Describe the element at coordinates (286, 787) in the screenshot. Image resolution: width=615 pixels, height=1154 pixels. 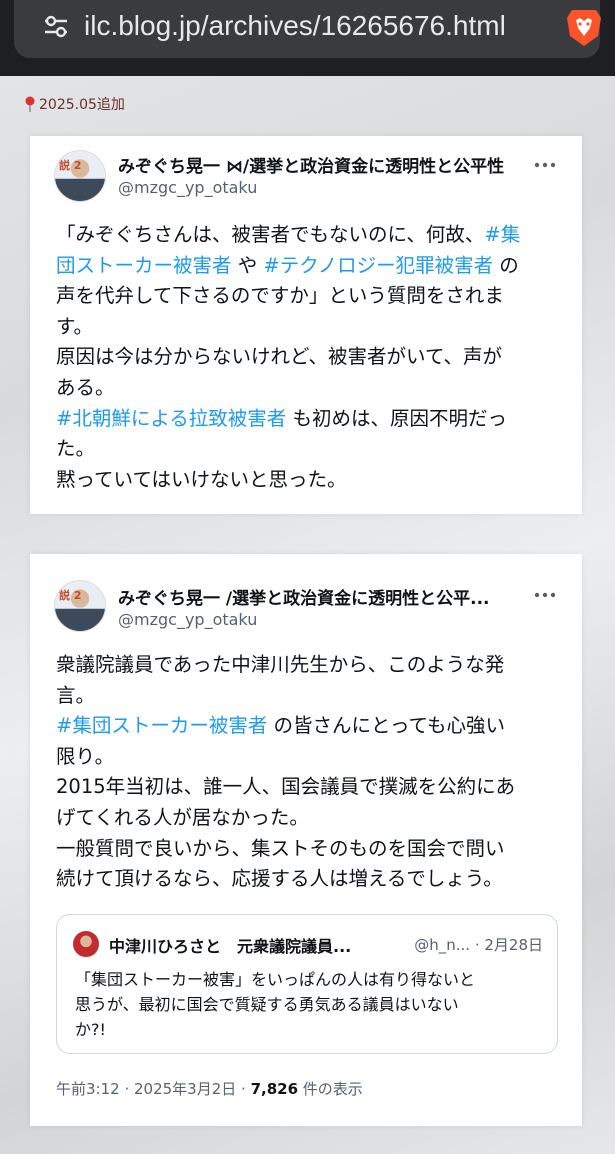
I see `tweet-text-segment: 2015年当初は、誰一人、国会議員で撲滅を公約にあ` at that location.